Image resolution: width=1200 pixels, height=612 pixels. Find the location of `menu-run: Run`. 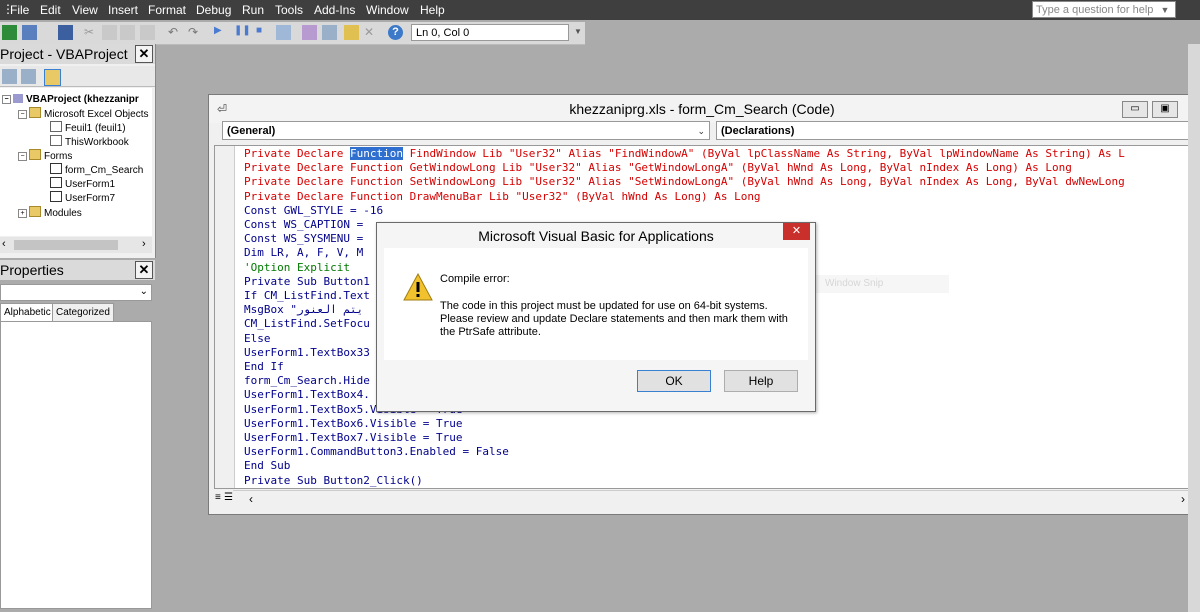

menu-run: Run is located at coordinates (253, 10).